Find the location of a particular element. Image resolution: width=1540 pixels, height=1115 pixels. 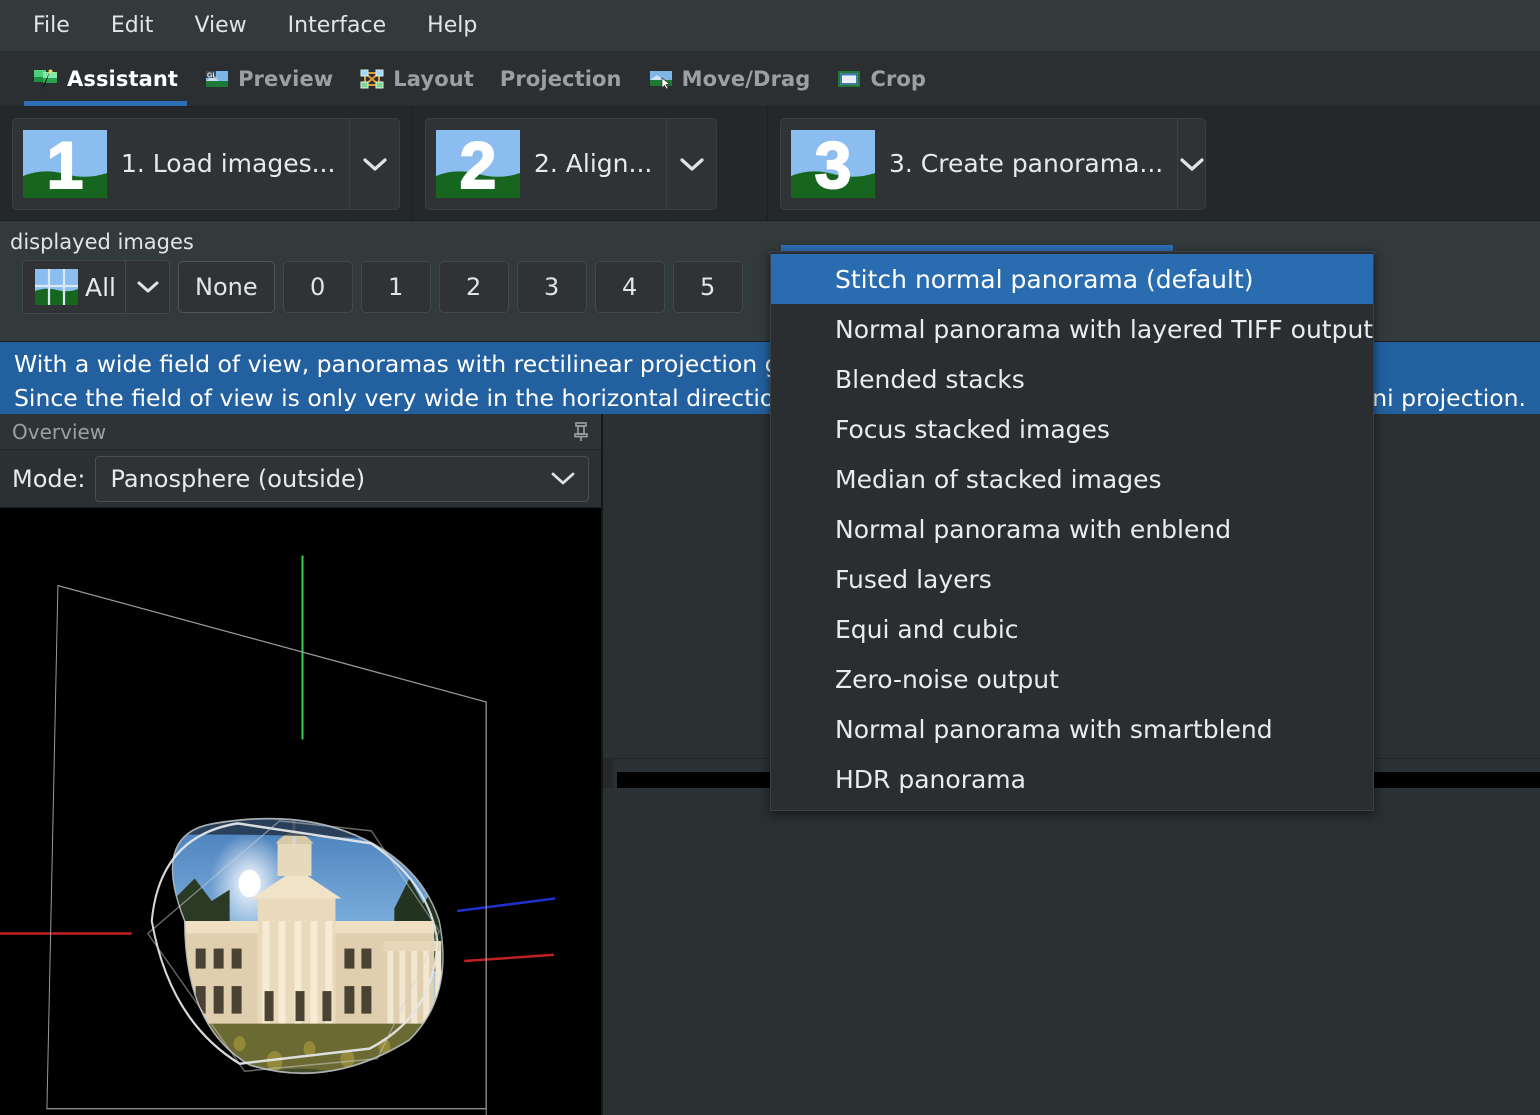

display-image-3: 3 is located at coordinates (551, 287).